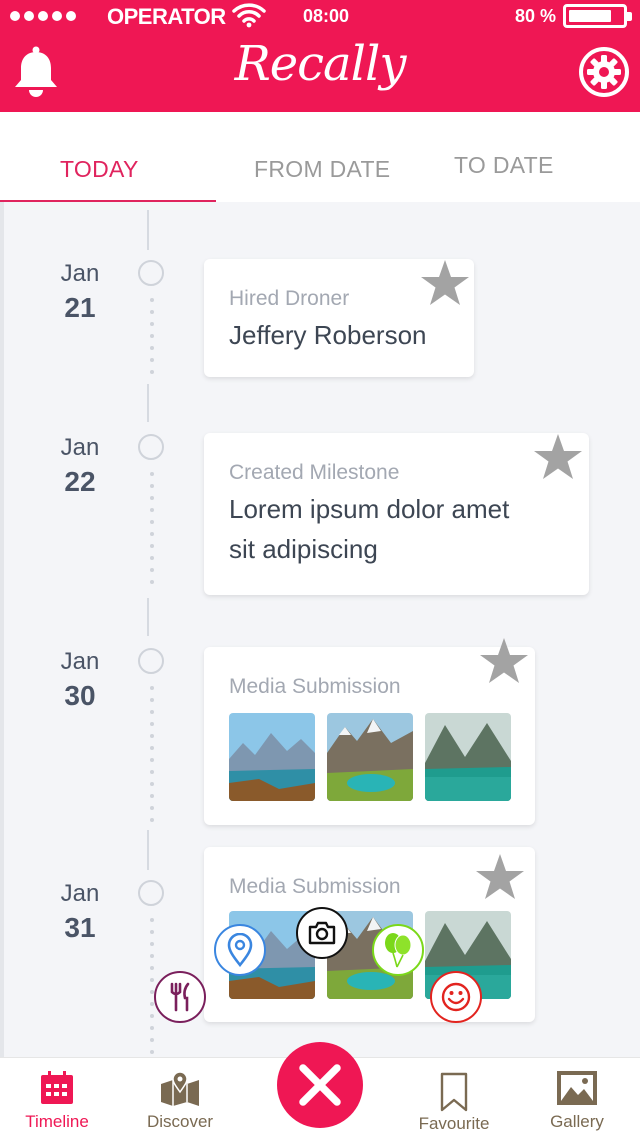 The width and height of the screenshot is (640, 1136). Describe the element at coordinates (80, 291) in the screenshot. I see `entry-date: Jan 21` at that location.